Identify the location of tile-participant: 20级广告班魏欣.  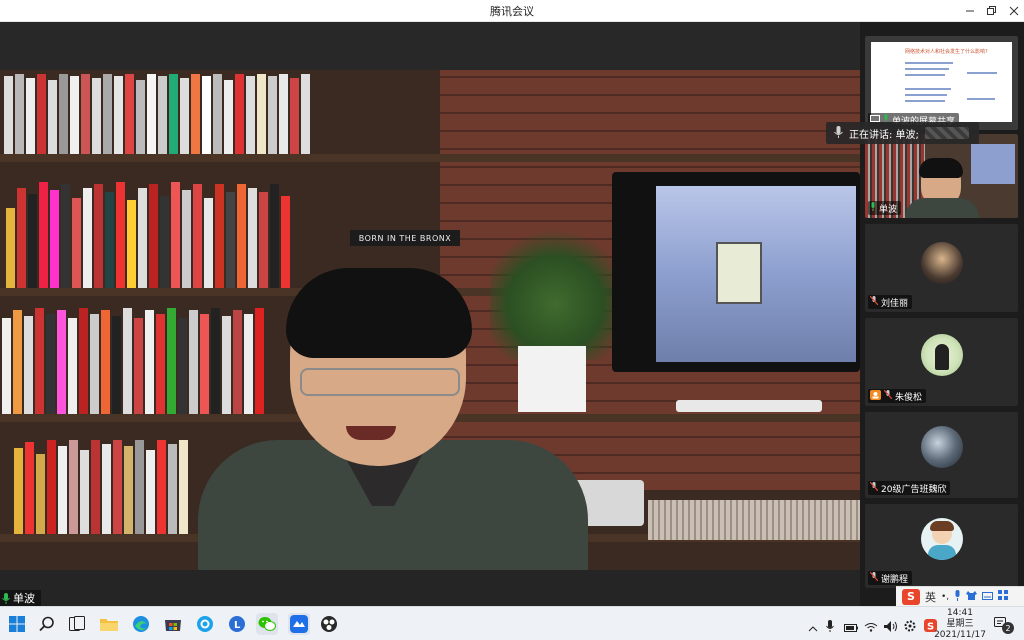
(941, 455).